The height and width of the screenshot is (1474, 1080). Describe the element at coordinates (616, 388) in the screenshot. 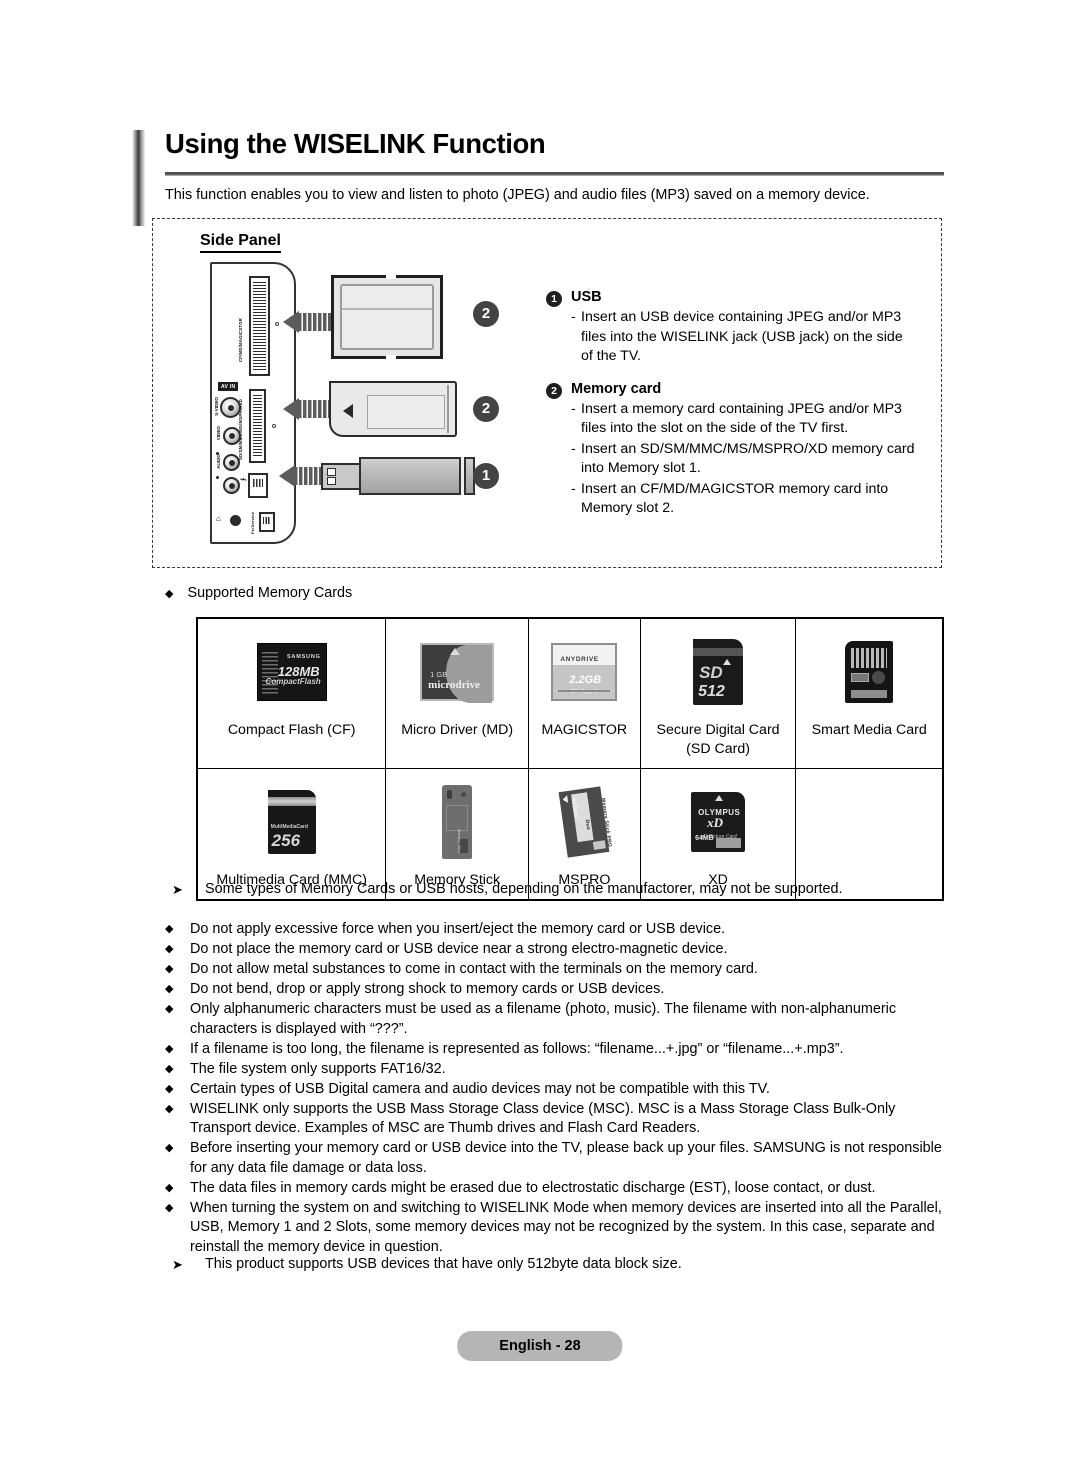

I see `memory-card-section-title: Memory card` at that location.